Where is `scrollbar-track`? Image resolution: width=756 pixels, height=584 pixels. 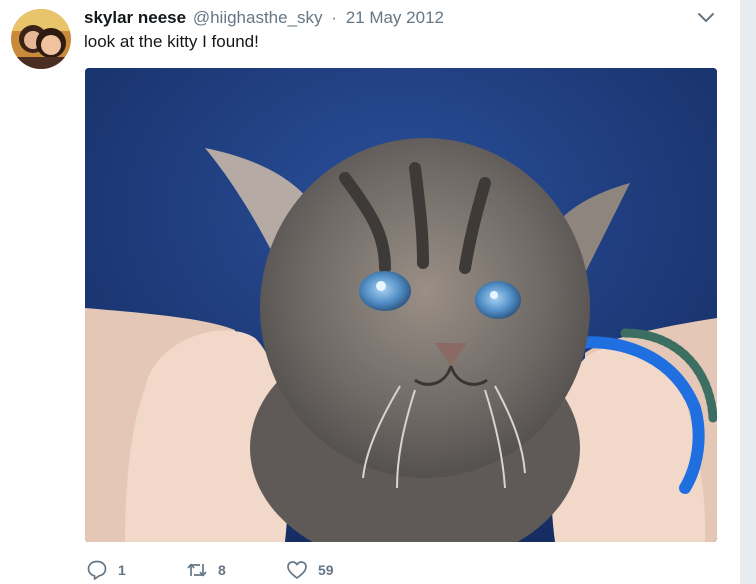 scrollbar-track is located at coordinates (748, 292).